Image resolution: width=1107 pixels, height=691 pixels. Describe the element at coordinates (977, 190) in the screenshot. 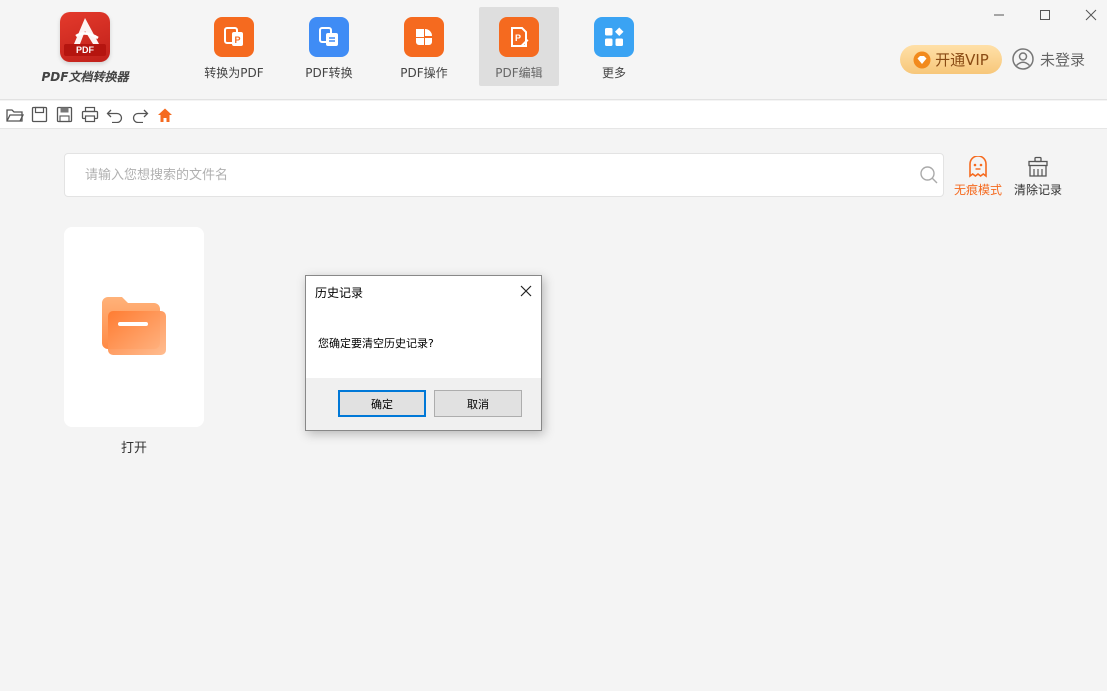

I see `incognito-label: 无痕模式` at that location.